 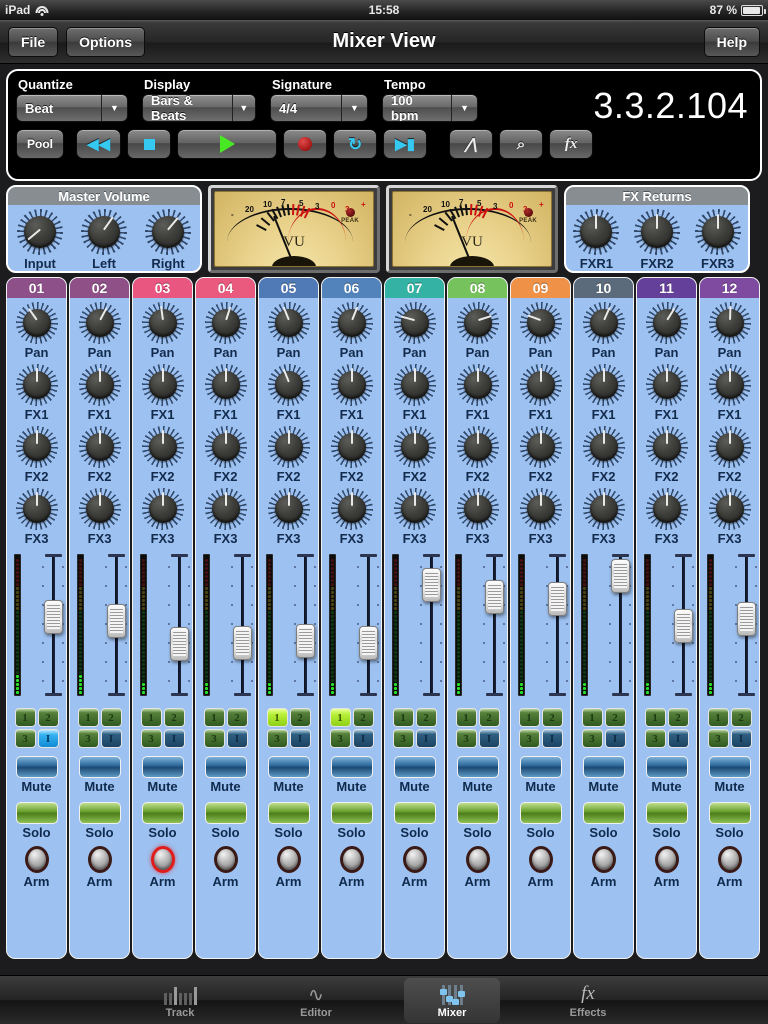 I want to click on loop-button: ↻, so click(x=355, y=144).